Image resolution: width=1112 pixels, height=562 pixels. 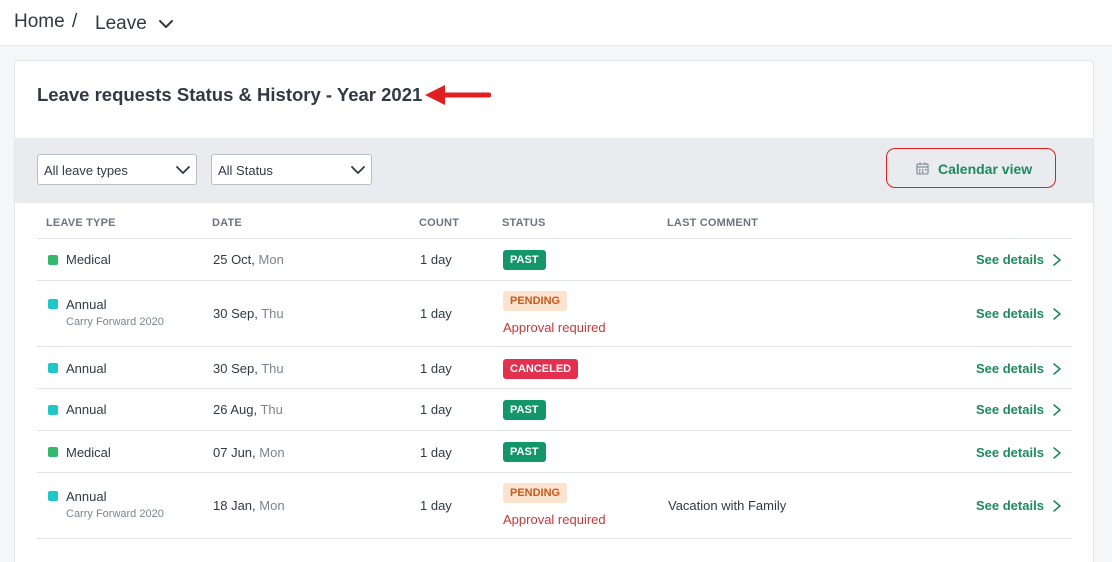 What do you see at coordinates (439, 223) in the screenshot?
I see `column-header-count: COUNT` at bounding box center [439, 223].